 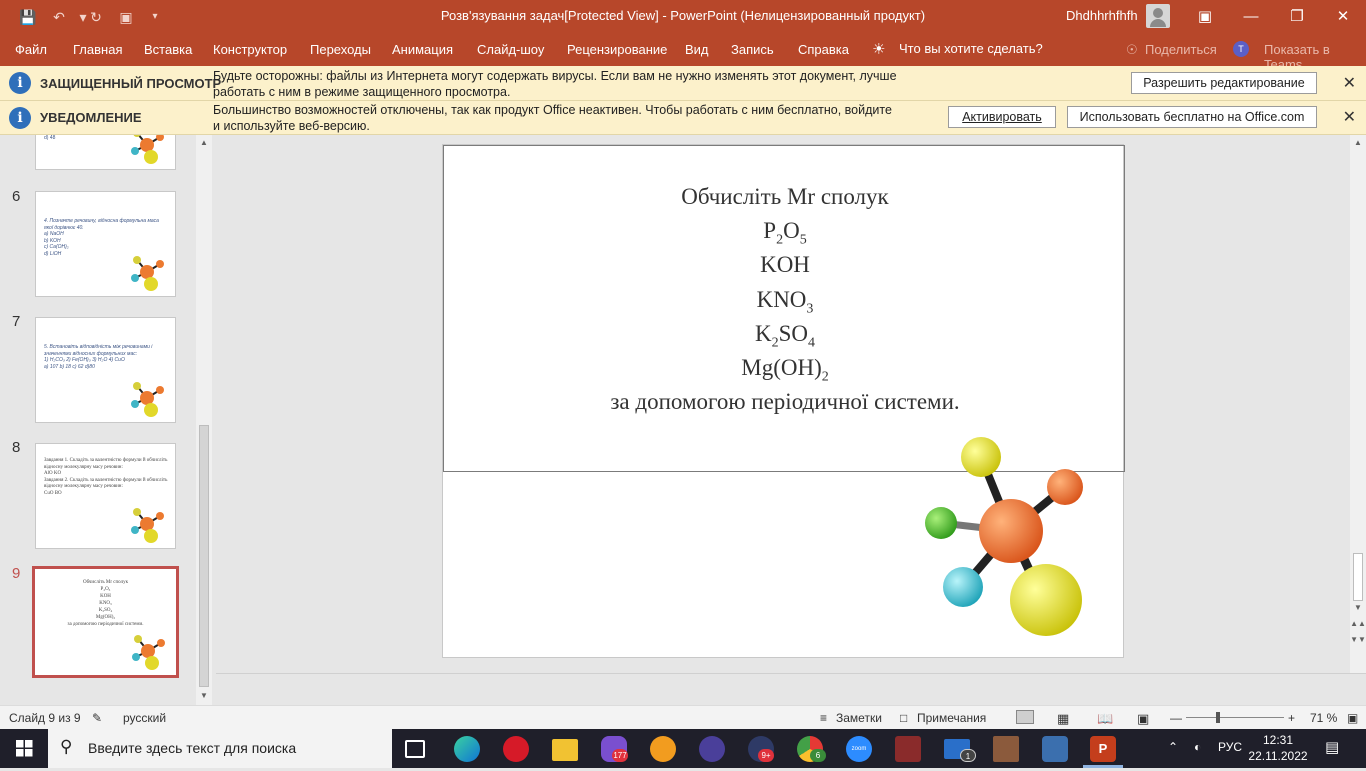 I want to click on taskbar-search: ⚲ Введите здесь текст для поиска, so click(x=220, y=748).